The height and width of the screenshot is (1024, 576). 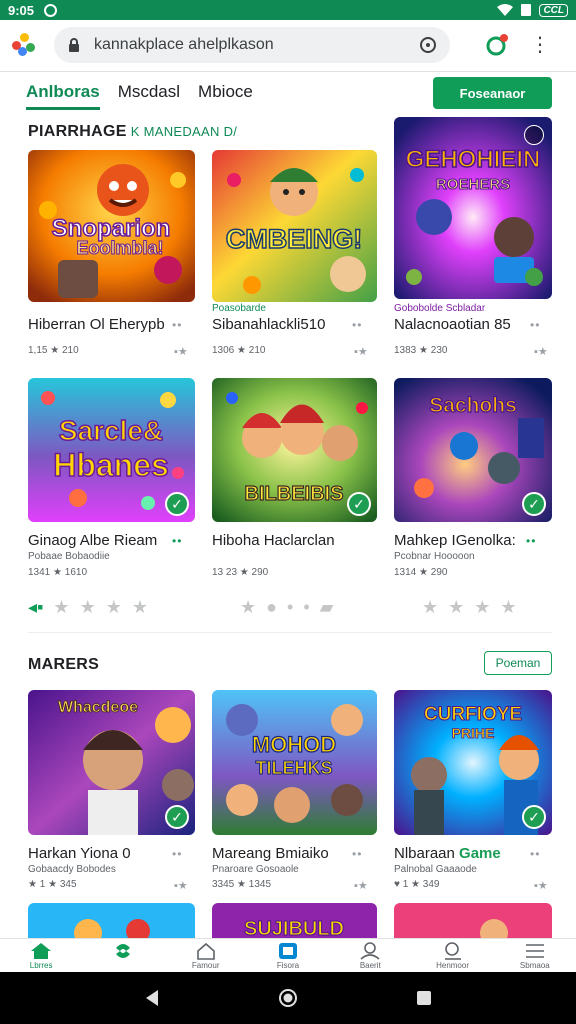 What do you see at coordinates (434, 556) in the screenshot?
I see `app-developer: Pcobnar Hooooon` at bounding box center [434, 556].